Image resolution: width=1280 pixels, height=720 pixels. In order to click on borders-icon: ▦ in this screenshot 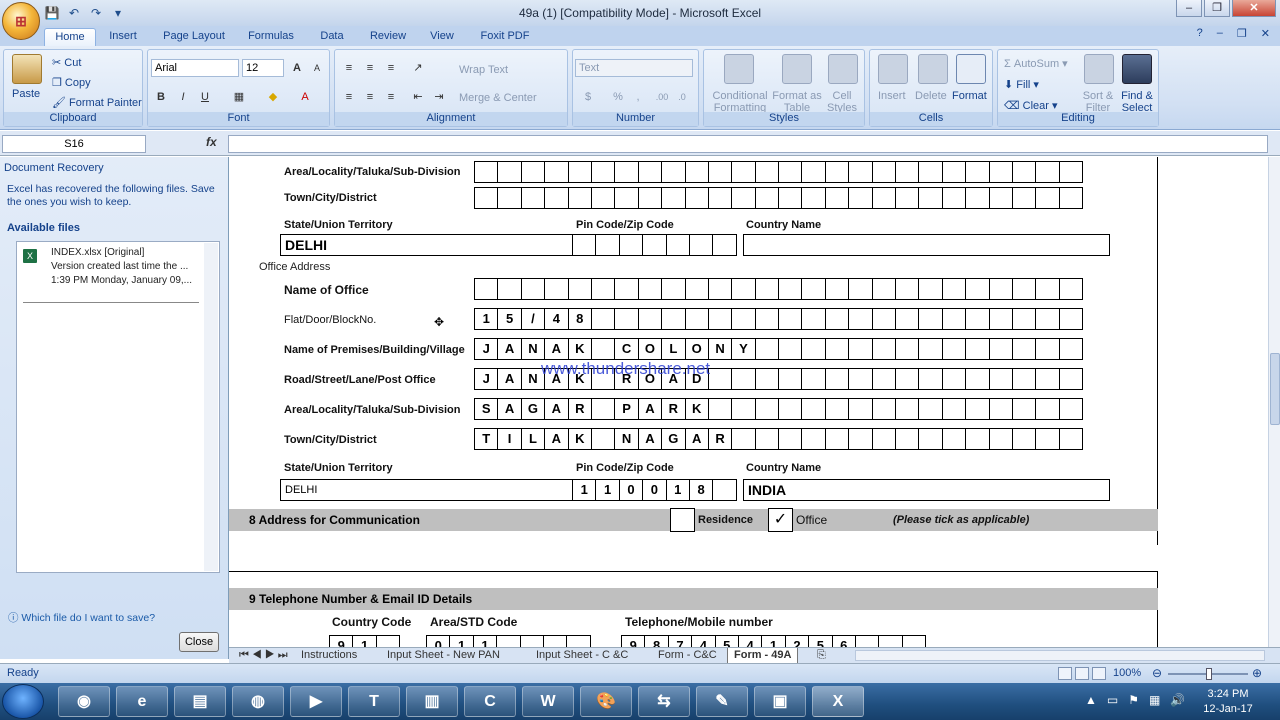, I will do `click(239, 97)`.